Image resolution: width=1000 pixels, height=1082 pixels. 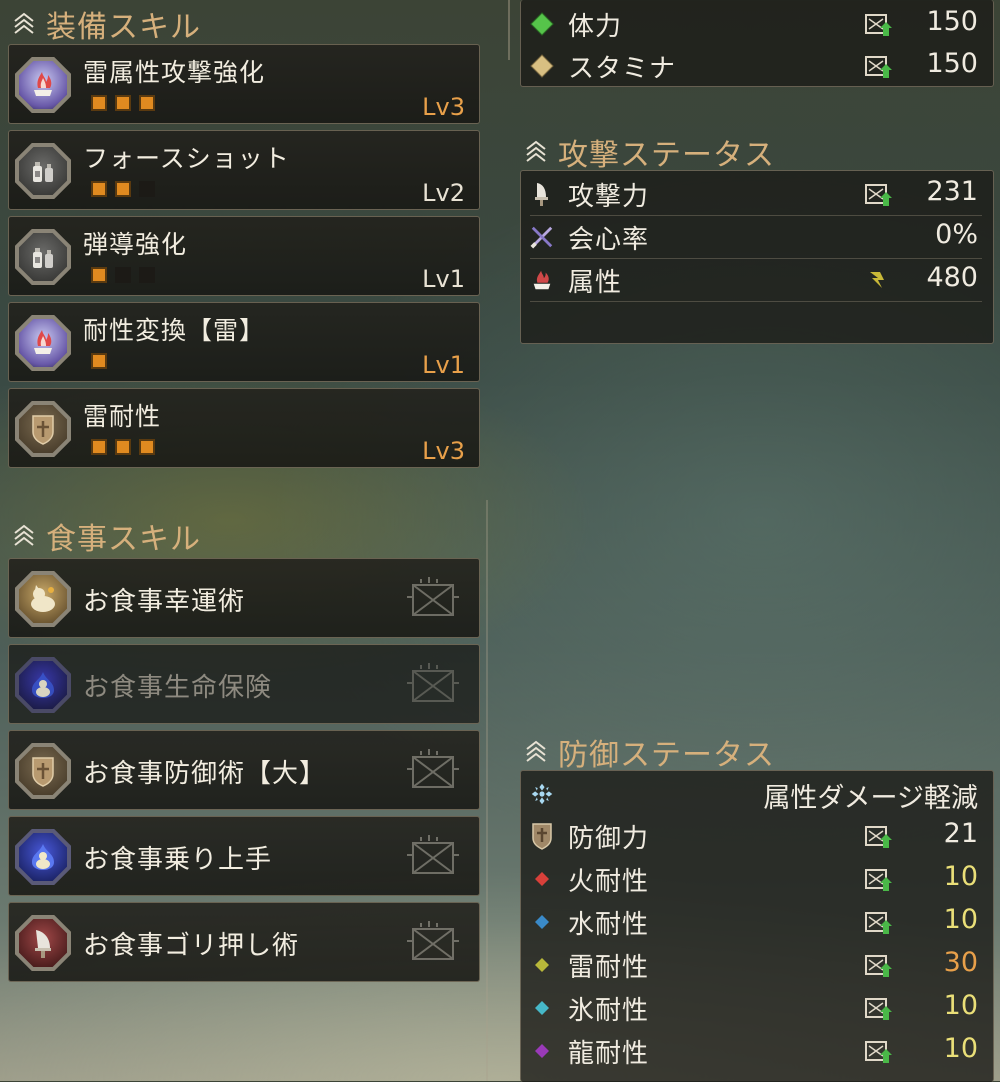 I want to click on affinity-icon, so click(x=542, y=237).